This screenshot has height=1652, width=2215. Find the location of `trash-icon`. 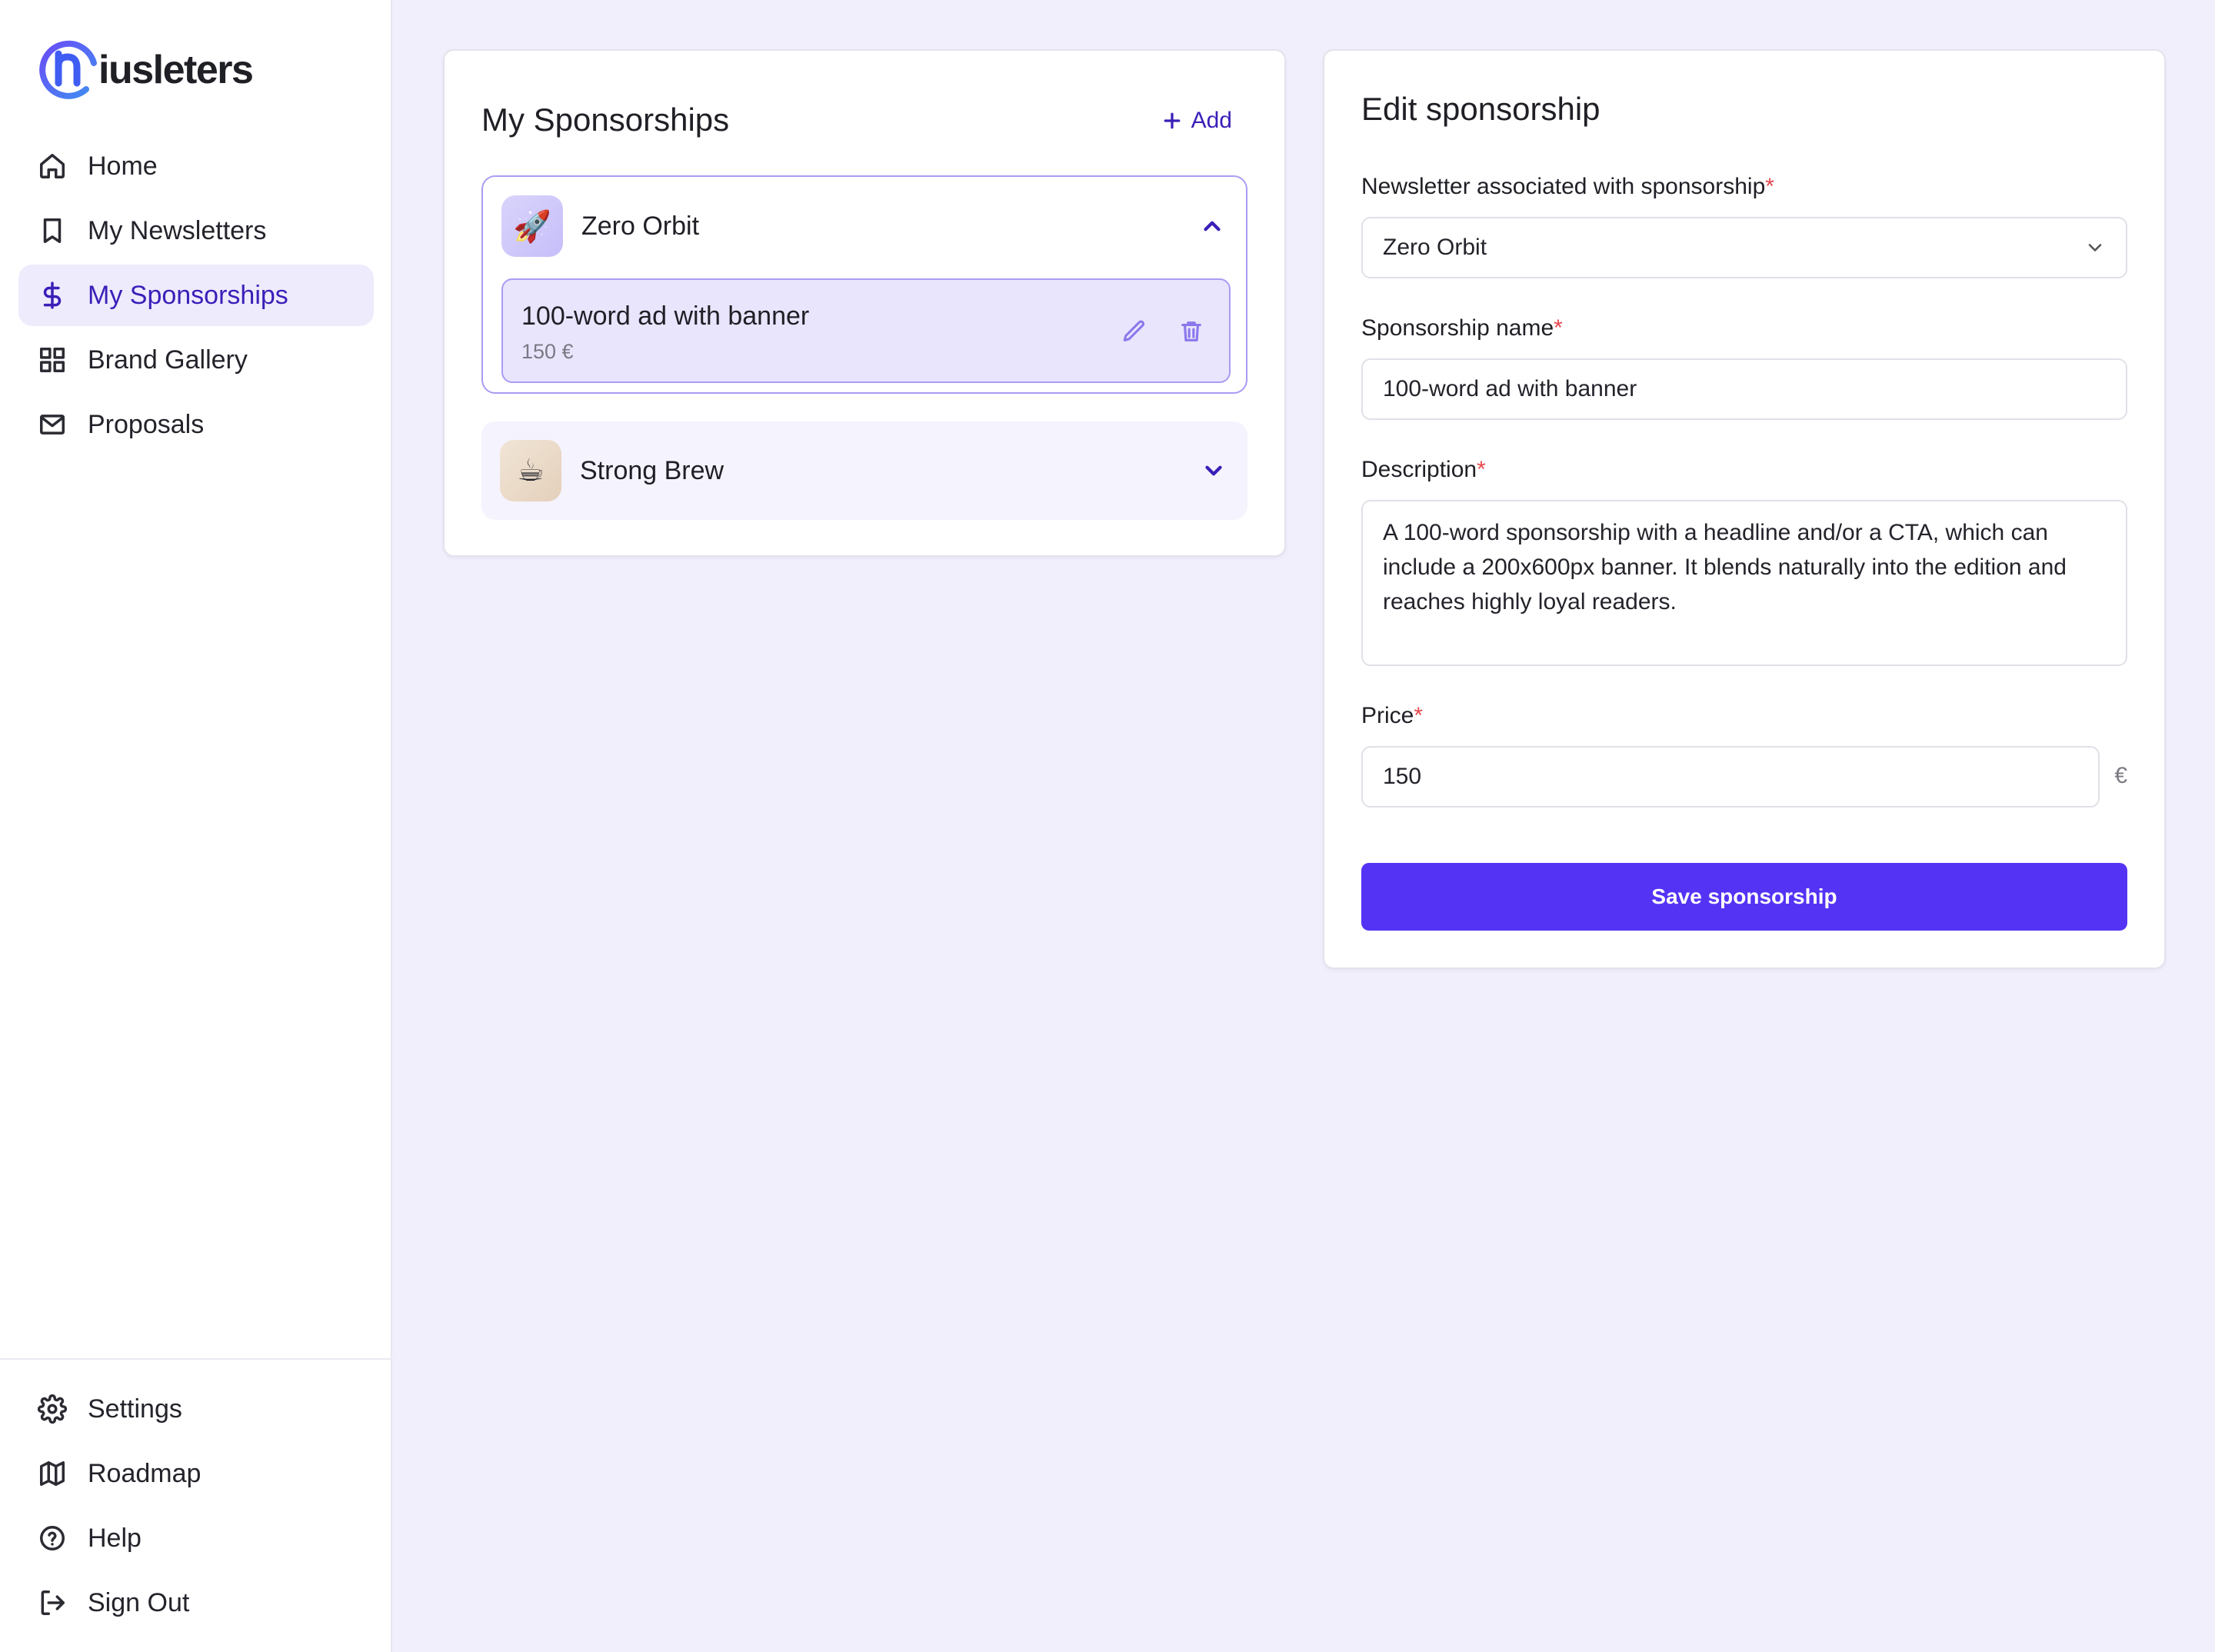

trash-icon is located at coordinates (1191, 332).